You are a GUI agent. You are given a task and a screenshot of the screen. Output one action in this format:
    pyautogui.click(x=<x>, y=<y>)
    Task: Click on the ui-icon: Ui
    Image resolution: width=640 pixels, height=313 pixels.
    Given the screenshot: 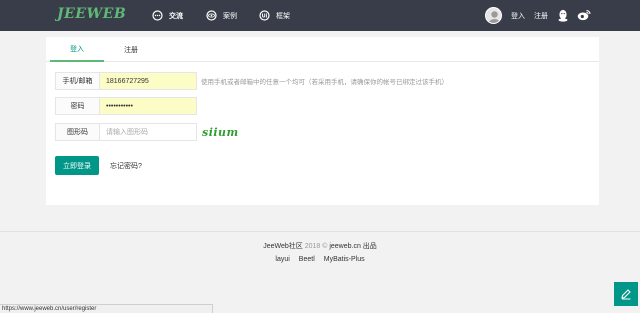 What is the action you would take?
    pyautogui.click(x=264, y=15)
    